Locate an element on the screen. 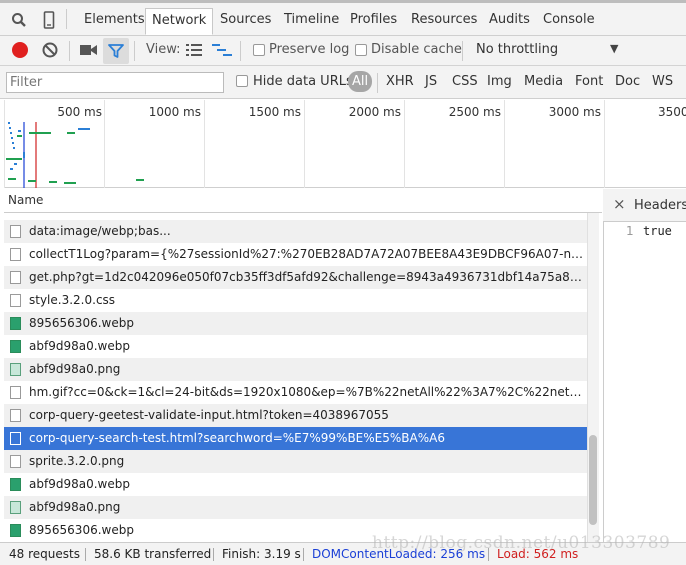 Image resolution: width=686 pixels, height=565 pixels. filter-type-font: Font is located at coordinates (589, 81).